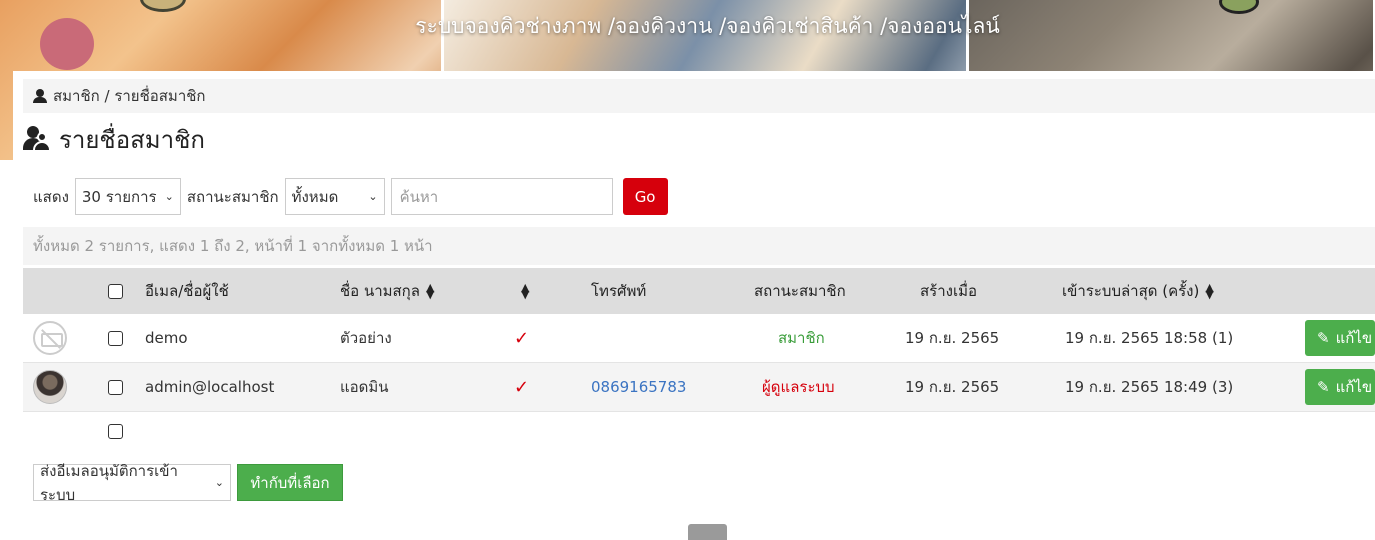 The image size is (1375, 540). What do you see at coordinates (50, 338) in the screenshot?
I see `no-image-icon` at bounding box center [50, 338].